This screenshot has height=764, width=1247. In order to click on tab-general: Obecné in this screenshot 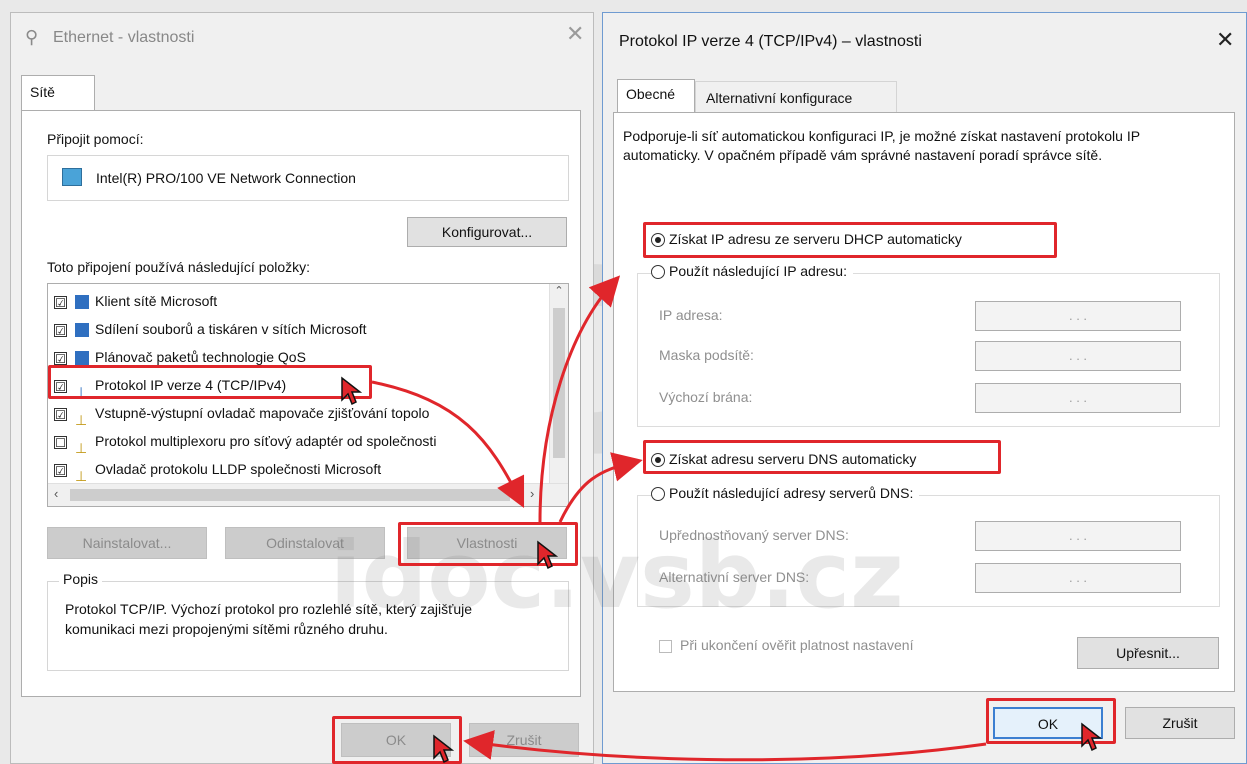, I will do `click(656, 96)`.